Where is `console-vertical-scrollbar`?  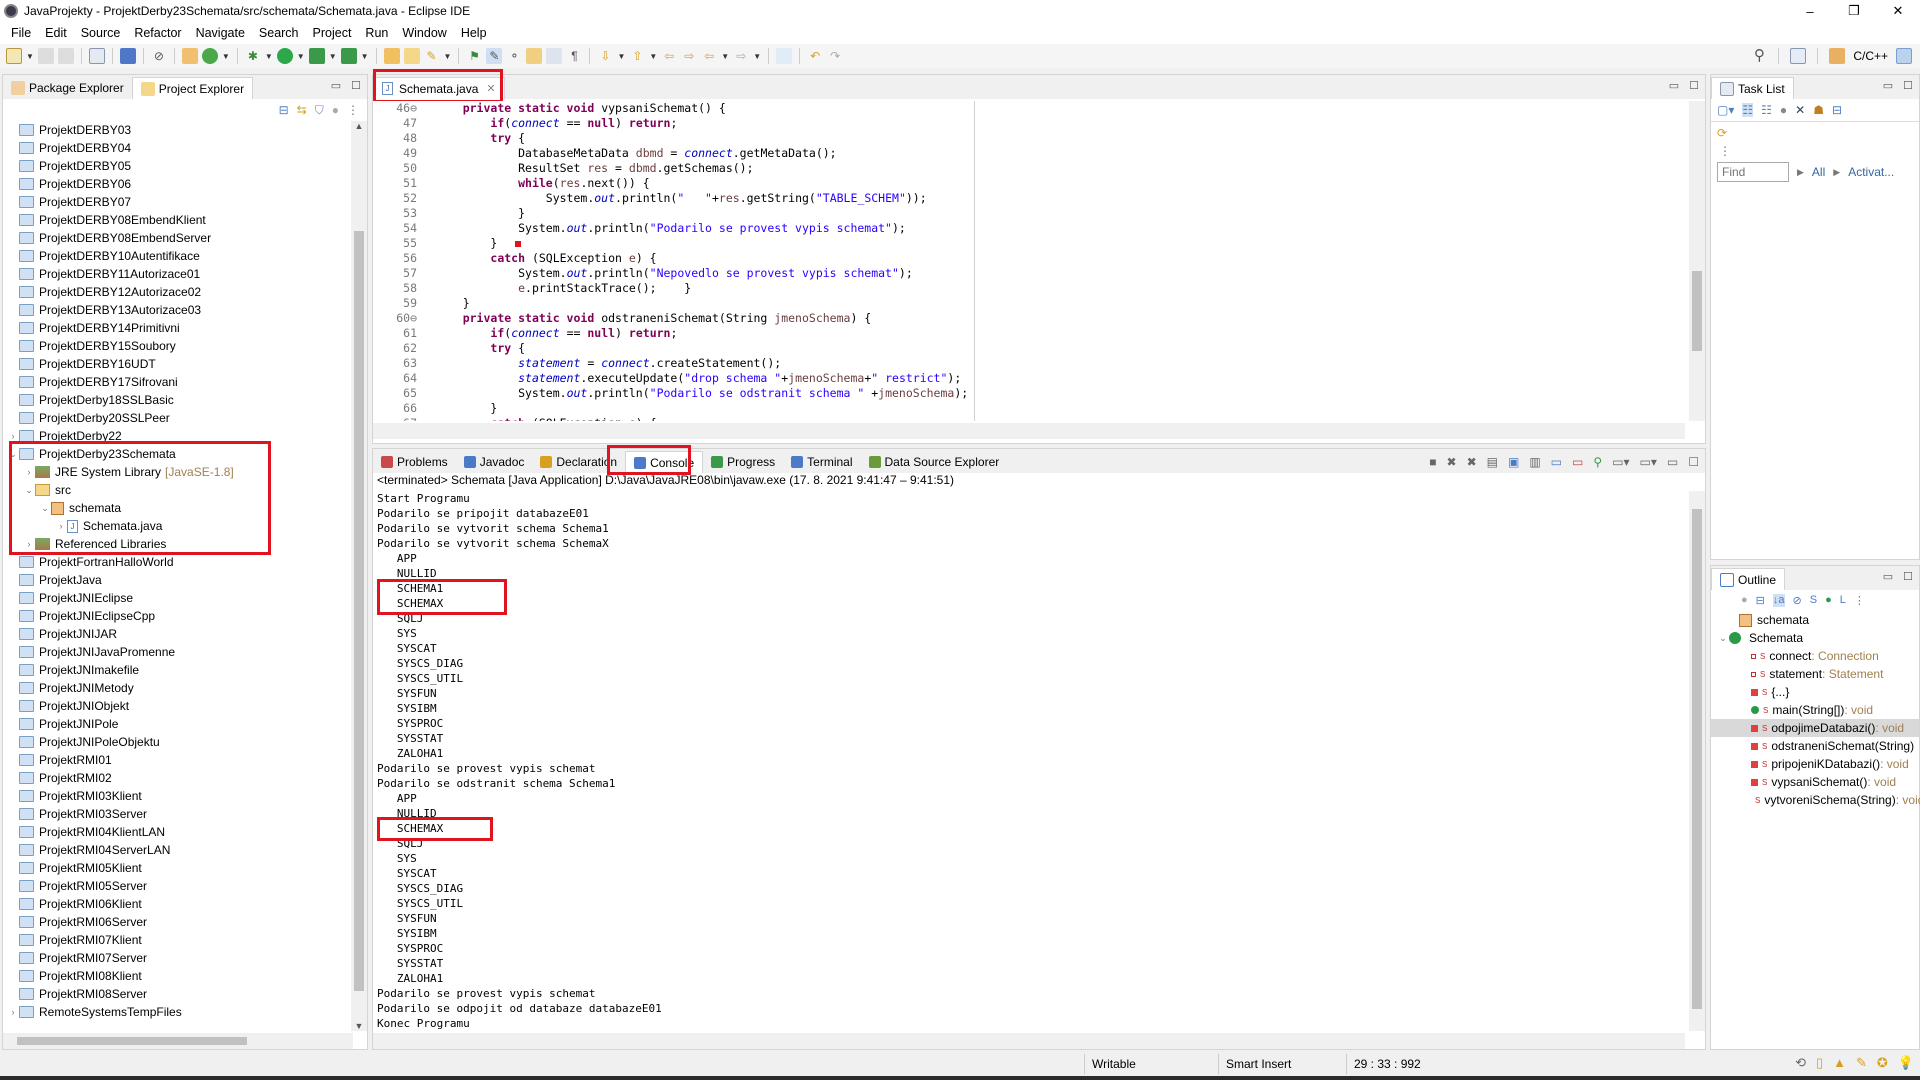
console-vertical-scrollbar is located at coordinates (1697, 761).